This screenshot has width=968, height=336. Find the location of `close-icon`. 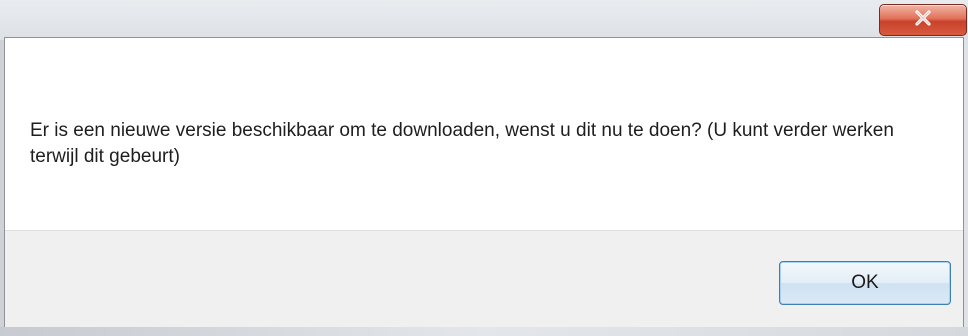

close-icon is located at coordinates (923, 20).